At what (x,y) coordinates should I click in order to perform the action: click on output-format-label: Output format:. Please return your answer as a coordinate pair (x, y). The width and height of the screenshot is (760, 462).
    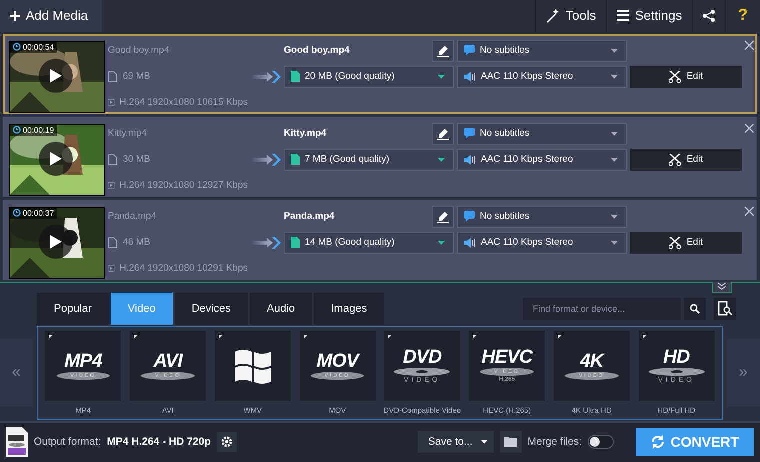
    Looking at the image, I should click on (68, 442).